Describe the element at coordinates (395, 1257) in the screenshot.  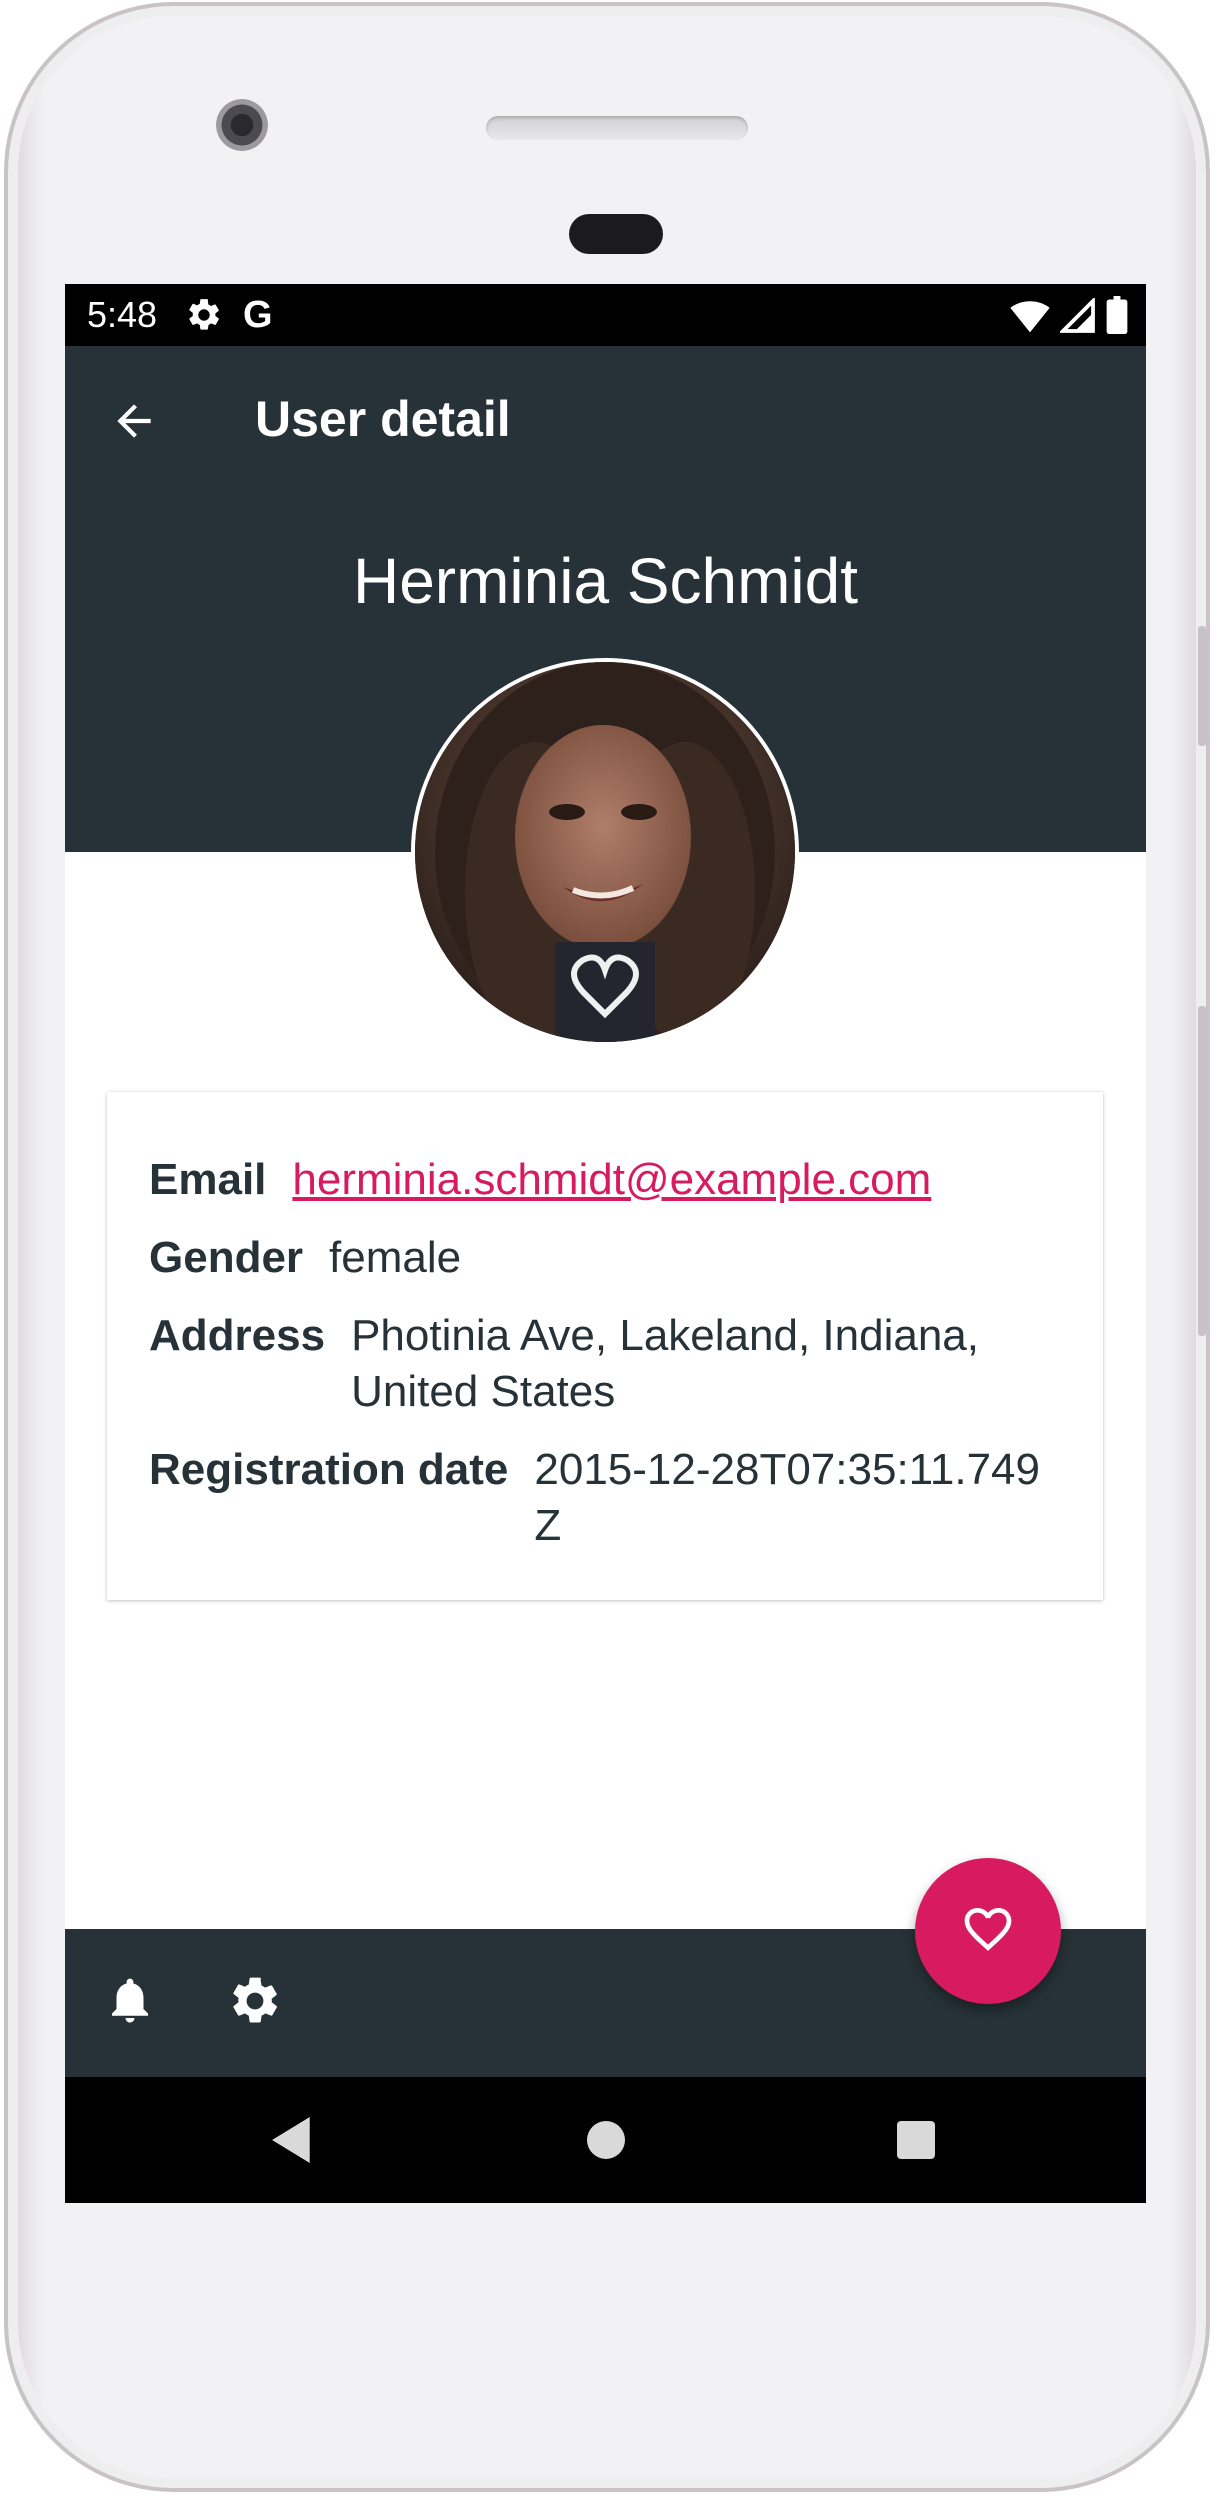
I see `gender-value: female` at that location.